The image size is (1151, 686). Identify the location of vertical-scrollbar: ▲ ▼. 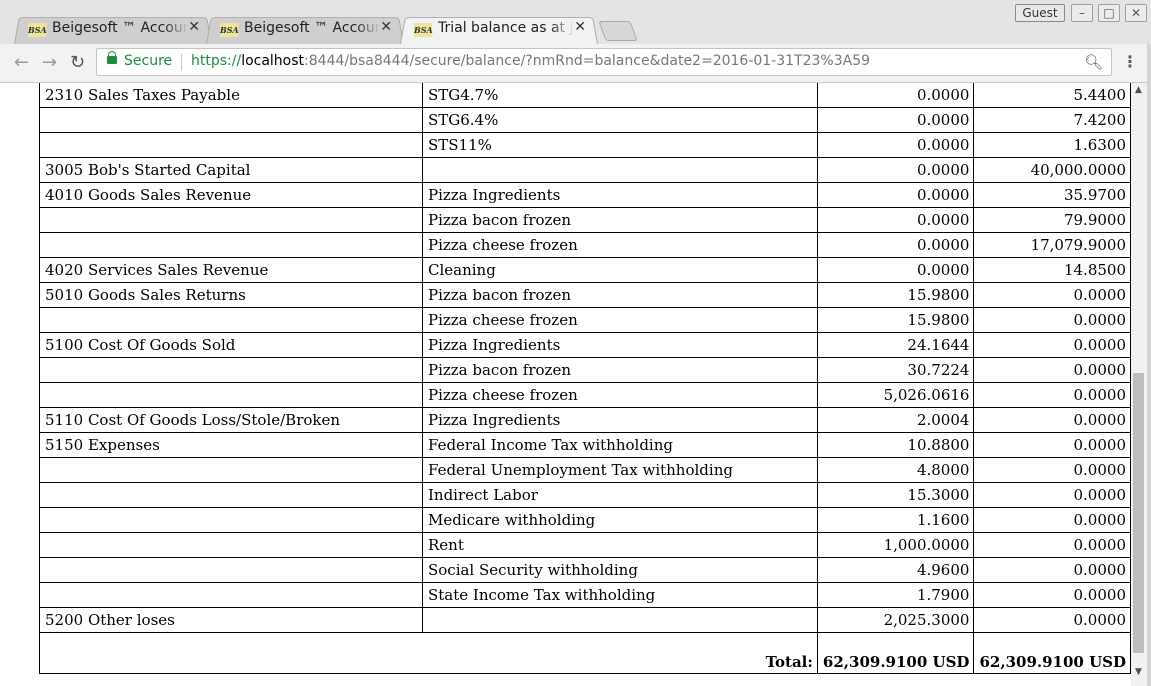
(1139, 384).